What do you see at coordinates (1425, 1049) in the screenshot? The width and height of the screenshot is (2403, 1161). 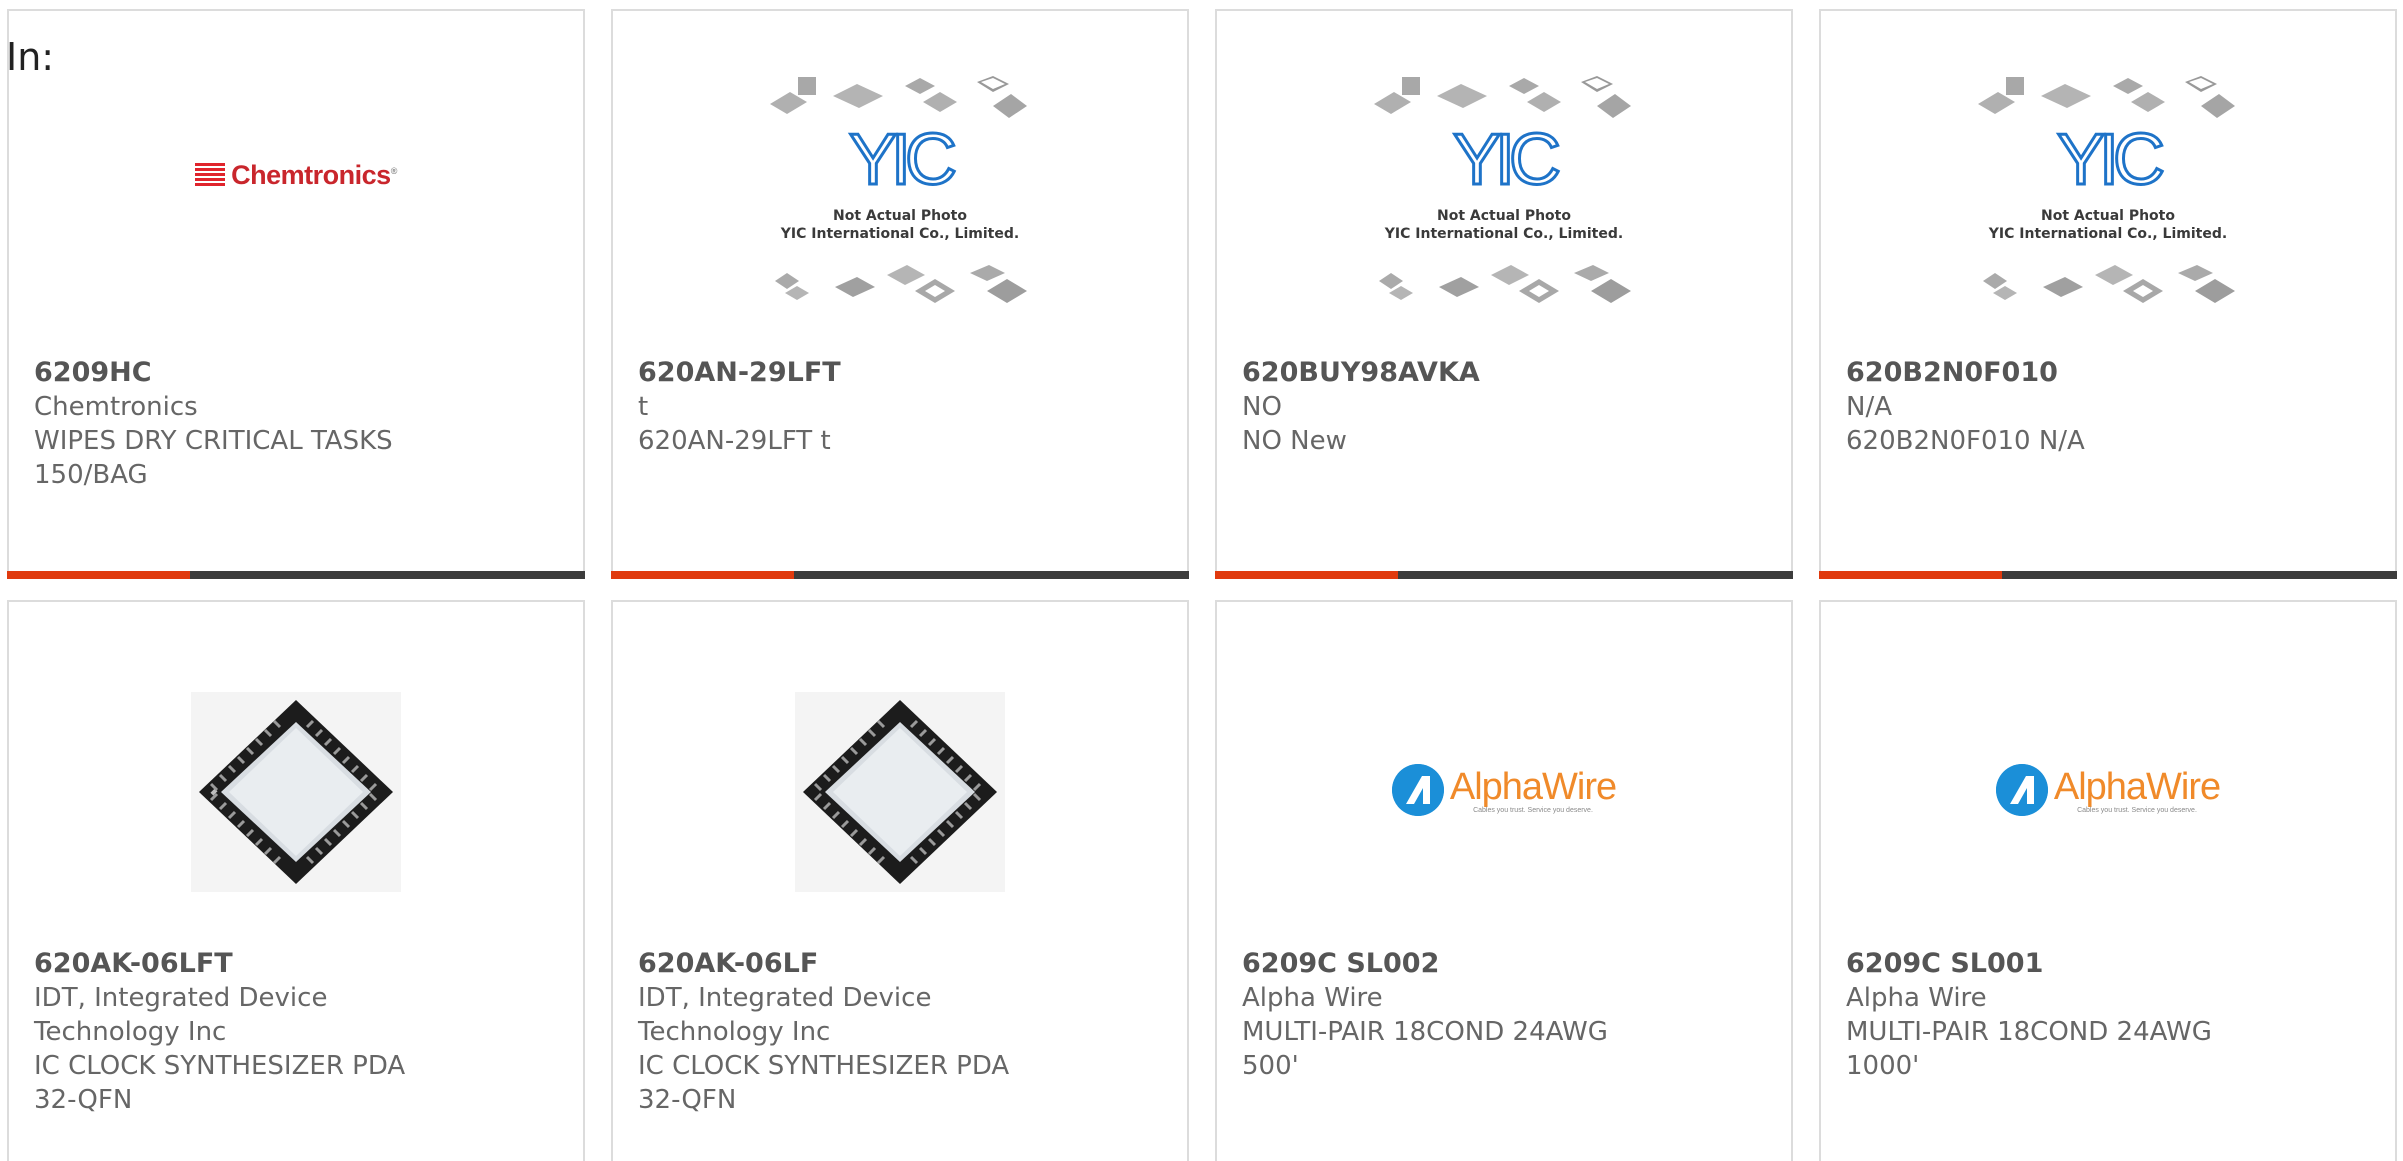 I see `product-description: MULTI-PAIR 18COND 24AWG 500'` at bounding box center [1425, 1049].